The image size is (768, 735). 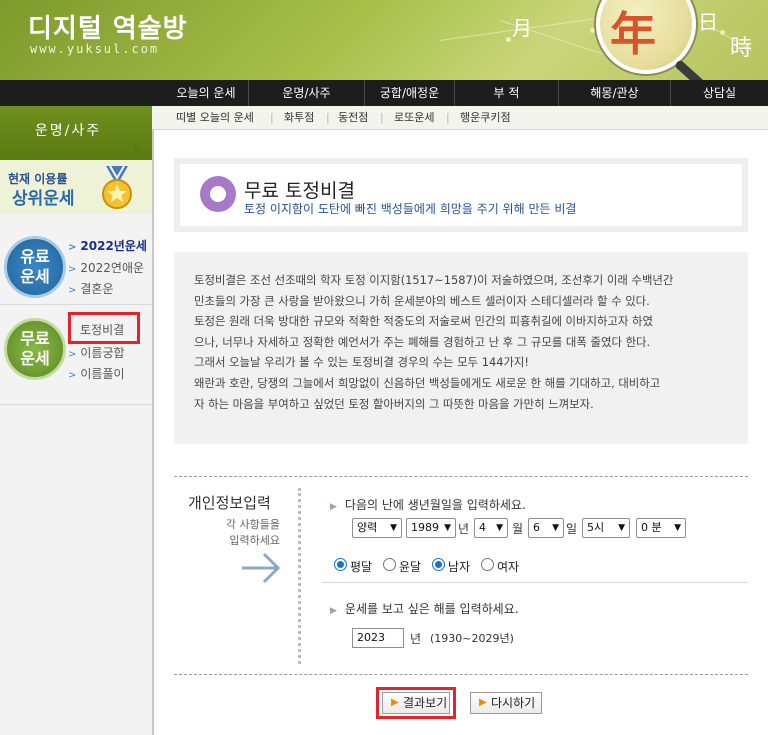 What do you see at coordinates (35, 338) in the screenshot?
I see `free-badge-line1: 무료` at bounding box center [35, 338].